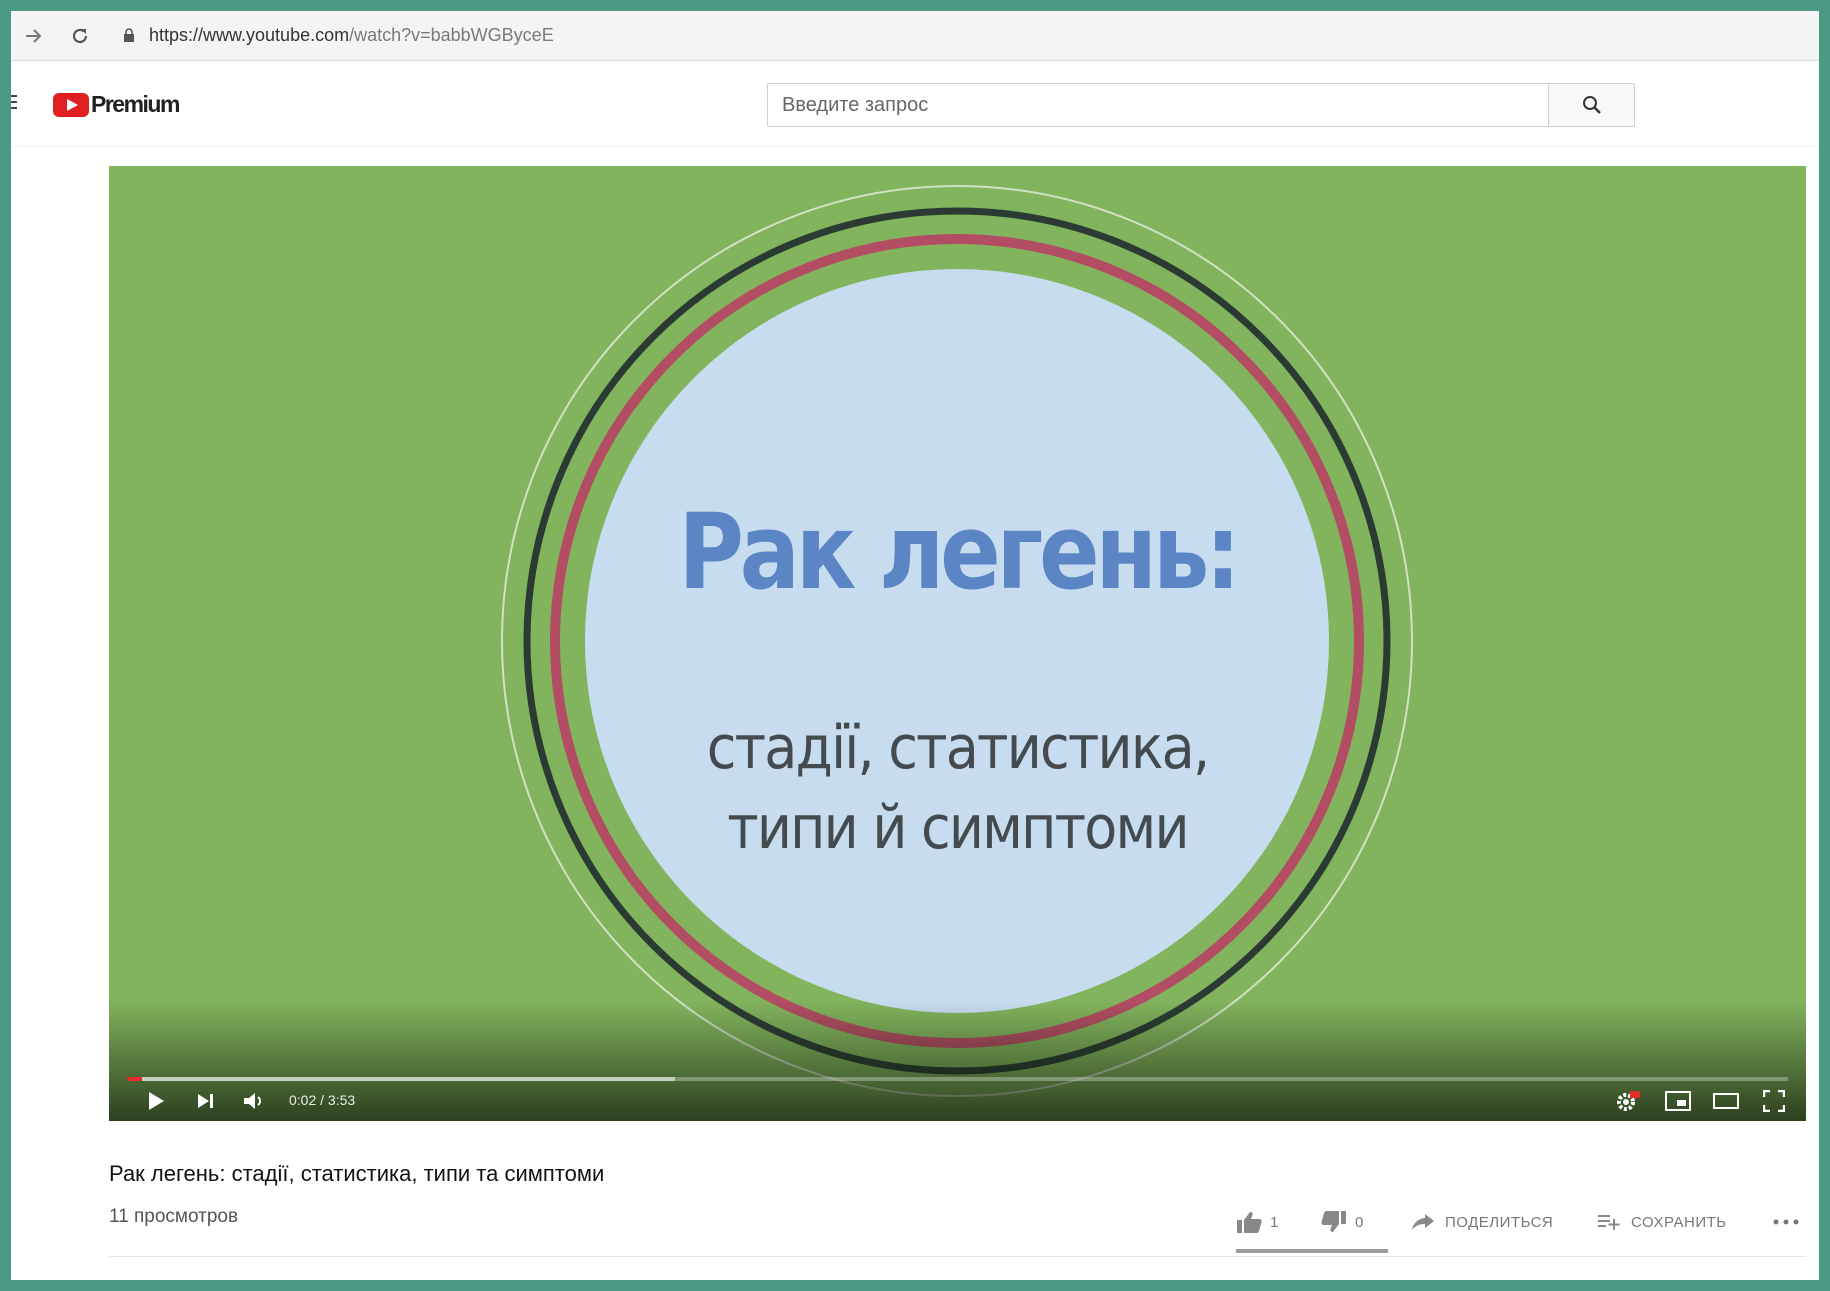 The image size is (1830, 1291). I want to click on fullscreen-button, so click(1774, 1101).